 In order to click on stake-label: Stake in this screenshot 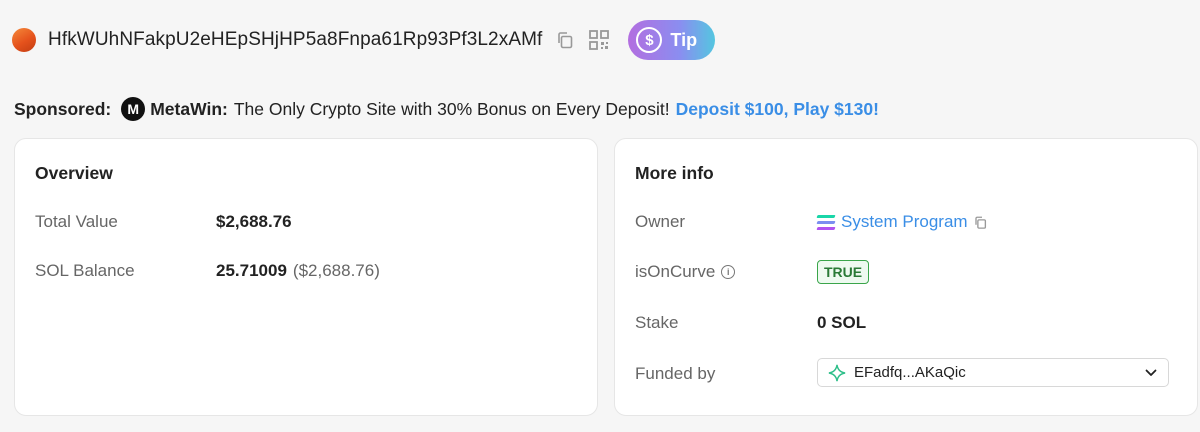, I will do `click(657, 322)`.